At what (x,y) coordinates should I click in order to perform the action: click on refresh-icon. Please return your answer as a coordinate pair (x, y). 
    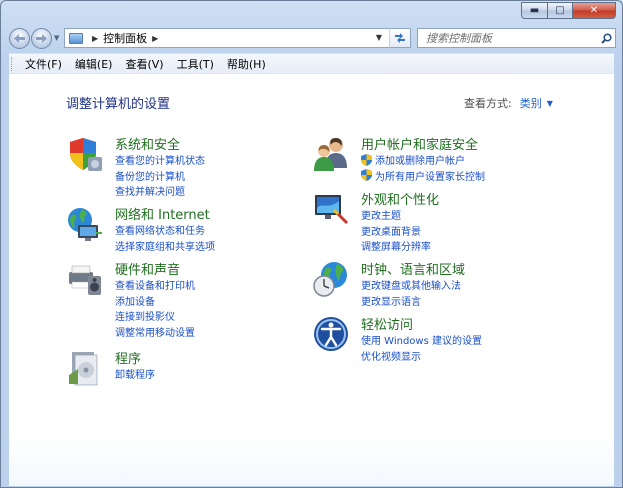
    Looking at the image, I should click on (400, 38).